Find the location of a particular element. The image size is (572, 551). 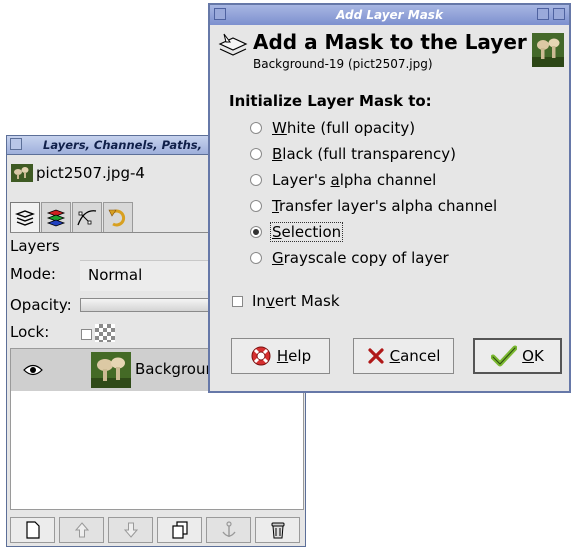

dialog-heading: Add a Mask to the Layer is located at coordinates (390, 42).